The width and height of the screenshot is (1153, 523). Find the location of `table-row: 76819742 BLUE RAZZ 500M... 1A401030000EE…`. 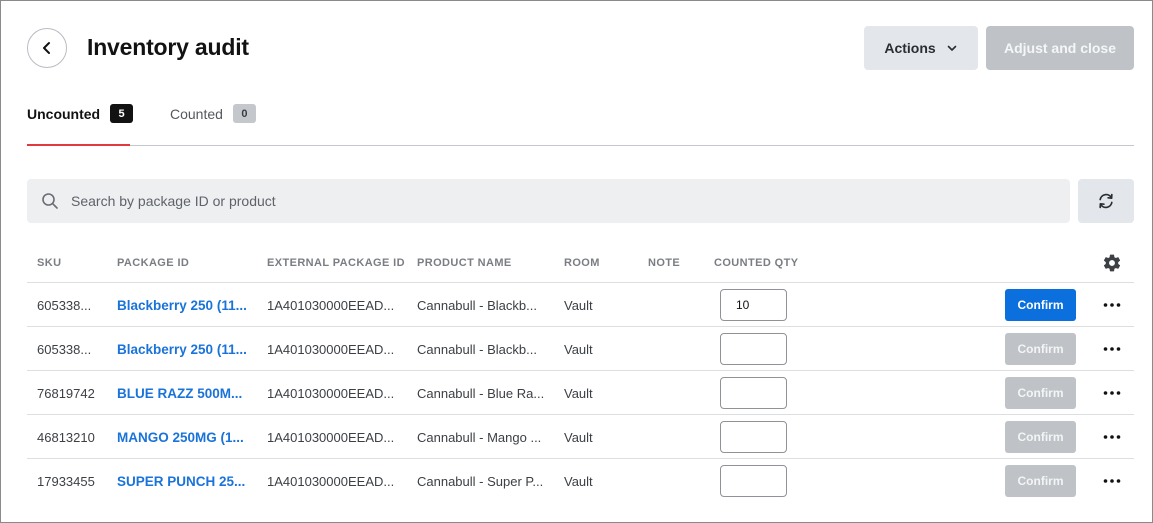

table-row: 76819742 BLUE RAZZ 500M... 1A401030000EE… is located at coordinates (580, 393).